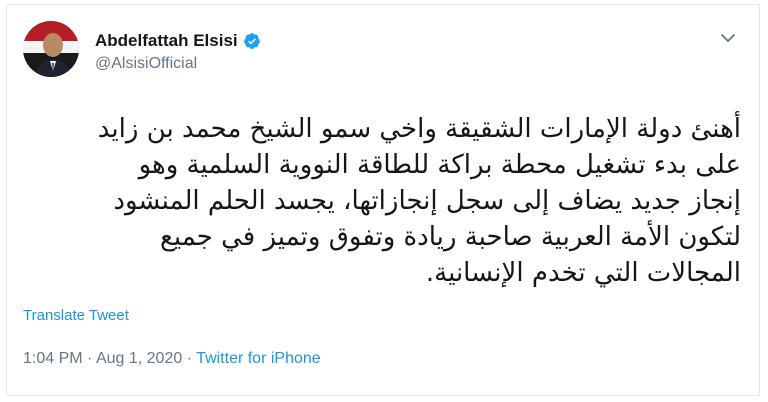 This screenshot has height=402, width=768. Describe the element at coordinates (76, 315) in the screenshot. I see `translate-tweet-link: Translate Tweet` at that location.